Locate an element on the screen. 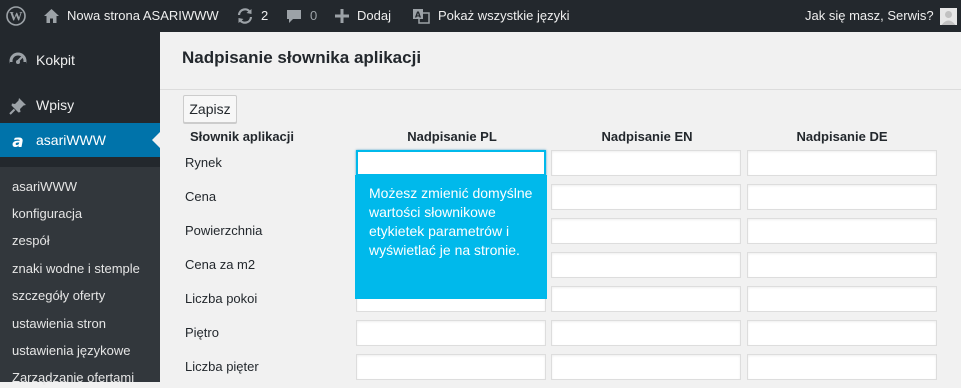  greeting-text: Jak się masz, Serwis? is located at coordinates (869, 15).